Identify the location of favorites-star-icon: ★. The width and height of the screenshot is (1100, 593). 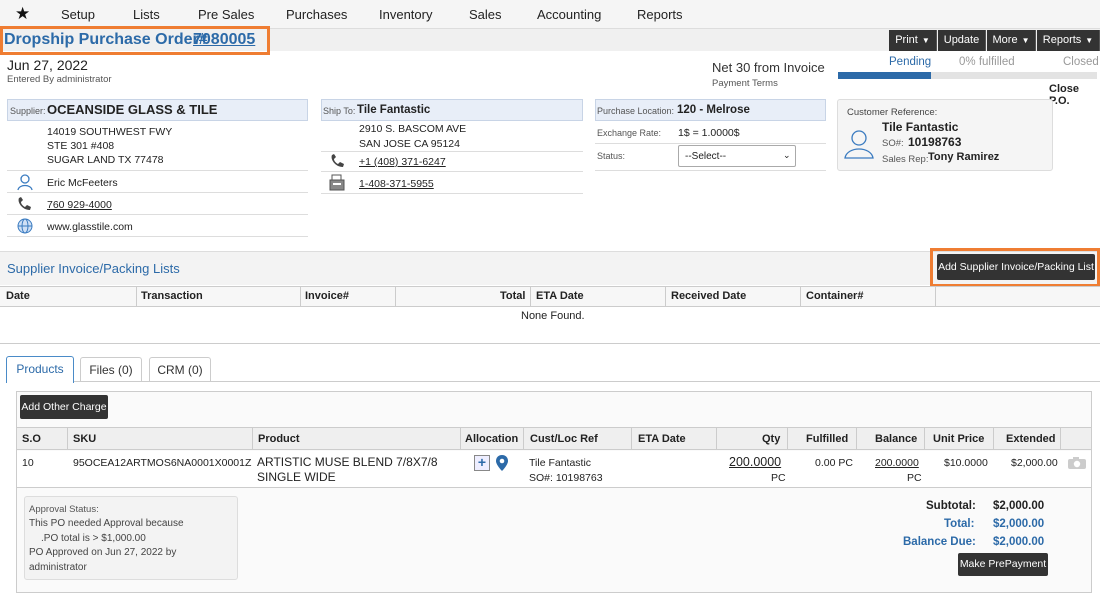
(22, 14).